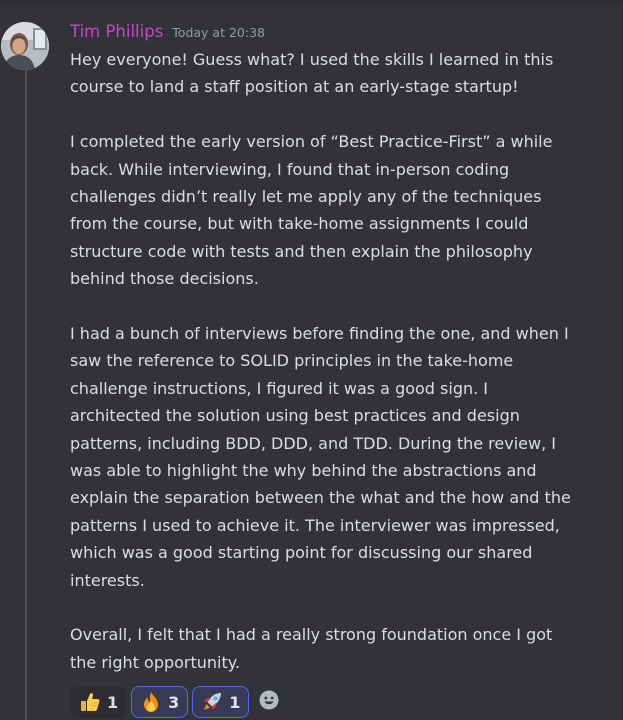 This screenshot has height=720, width=623. Describe the element at coordinates (174, 702) in the screenshot. I see `reaction-count: 3` at that location.